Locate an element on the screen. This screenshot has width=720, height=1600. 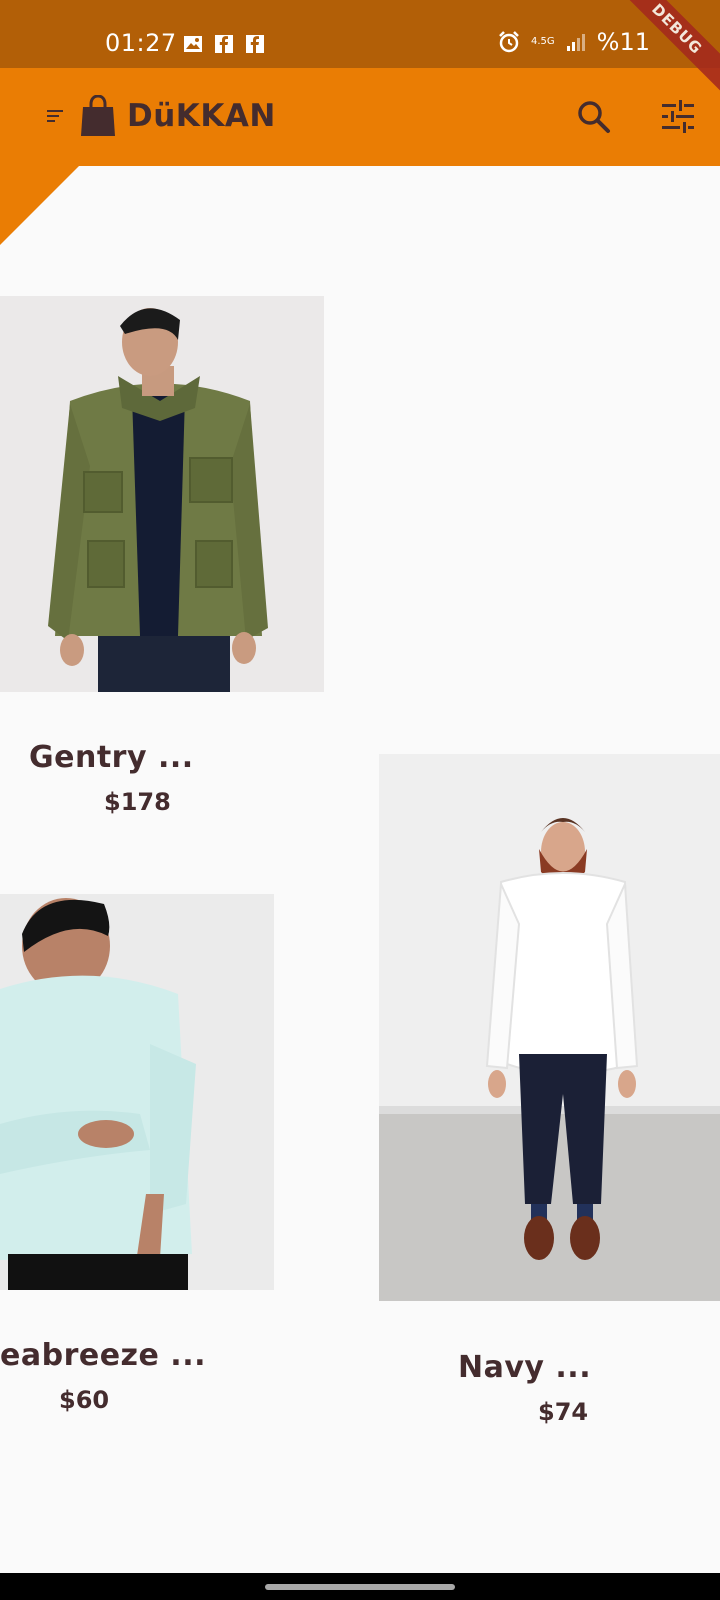
jacket-photo is located at coordinates (162, 494).